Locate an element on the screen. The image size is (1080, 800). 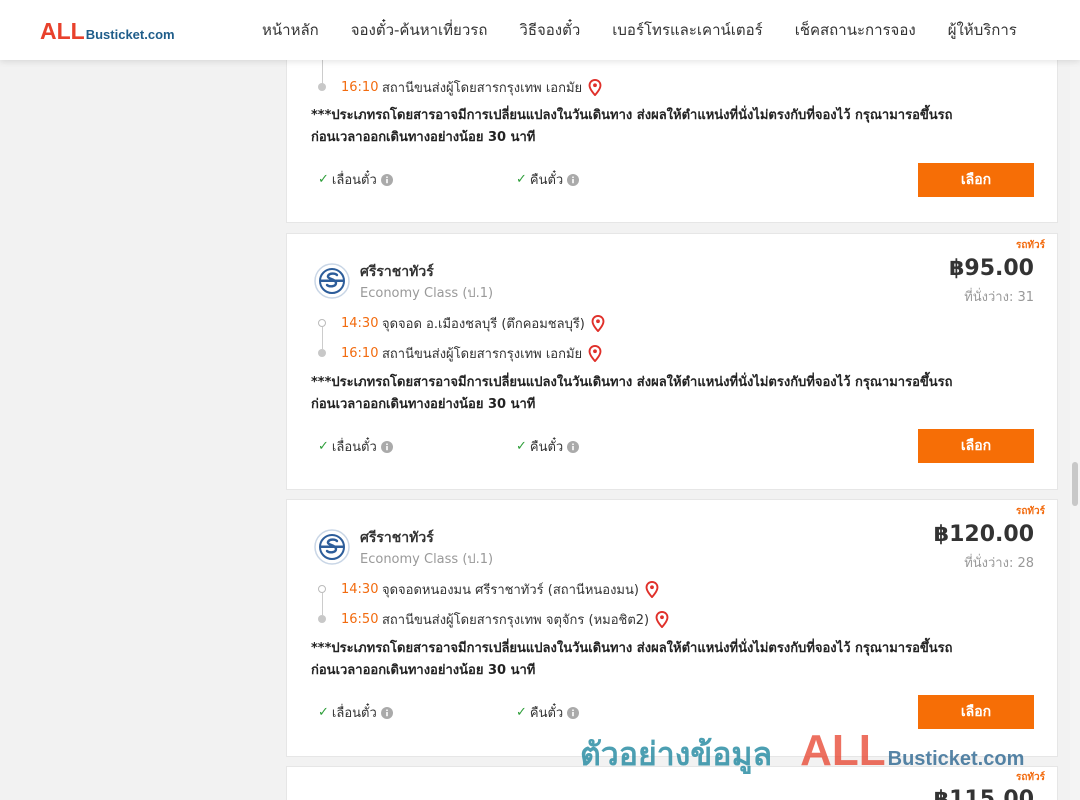
sample-data-watermark: ตัวอย่างข้อมูล ALL Busticket.com is located at coordinates (802, 753).